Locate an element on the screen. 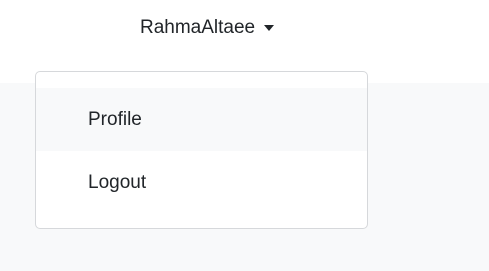 The height and width of the screenshot is (271, 489). user-menu-toggle: RahmaAltaee is located at coordinates (207, 28).